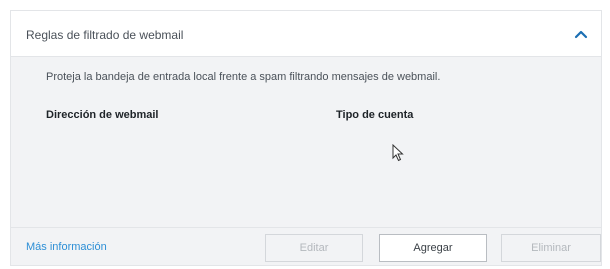 This screenshot has height=269, width=610. Describe the element at coordinates (551, 248) in the screenshot. I see `delete-button: Eliminar` at that location.